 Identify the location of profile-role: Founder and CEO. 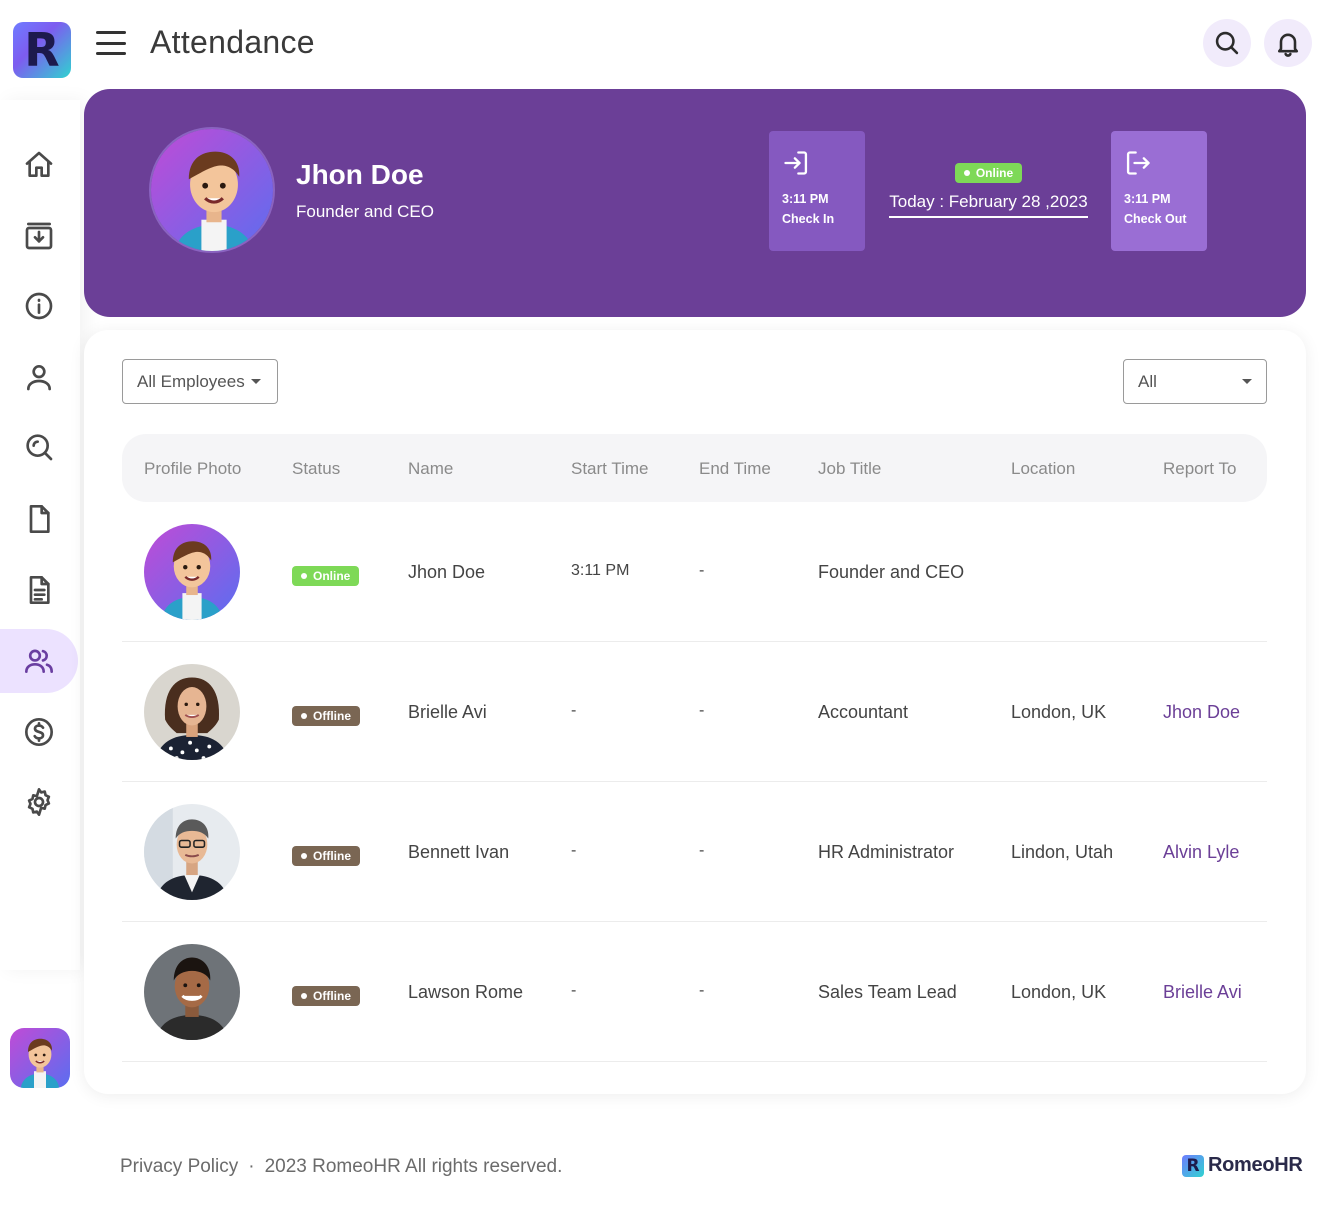
(365, 211).